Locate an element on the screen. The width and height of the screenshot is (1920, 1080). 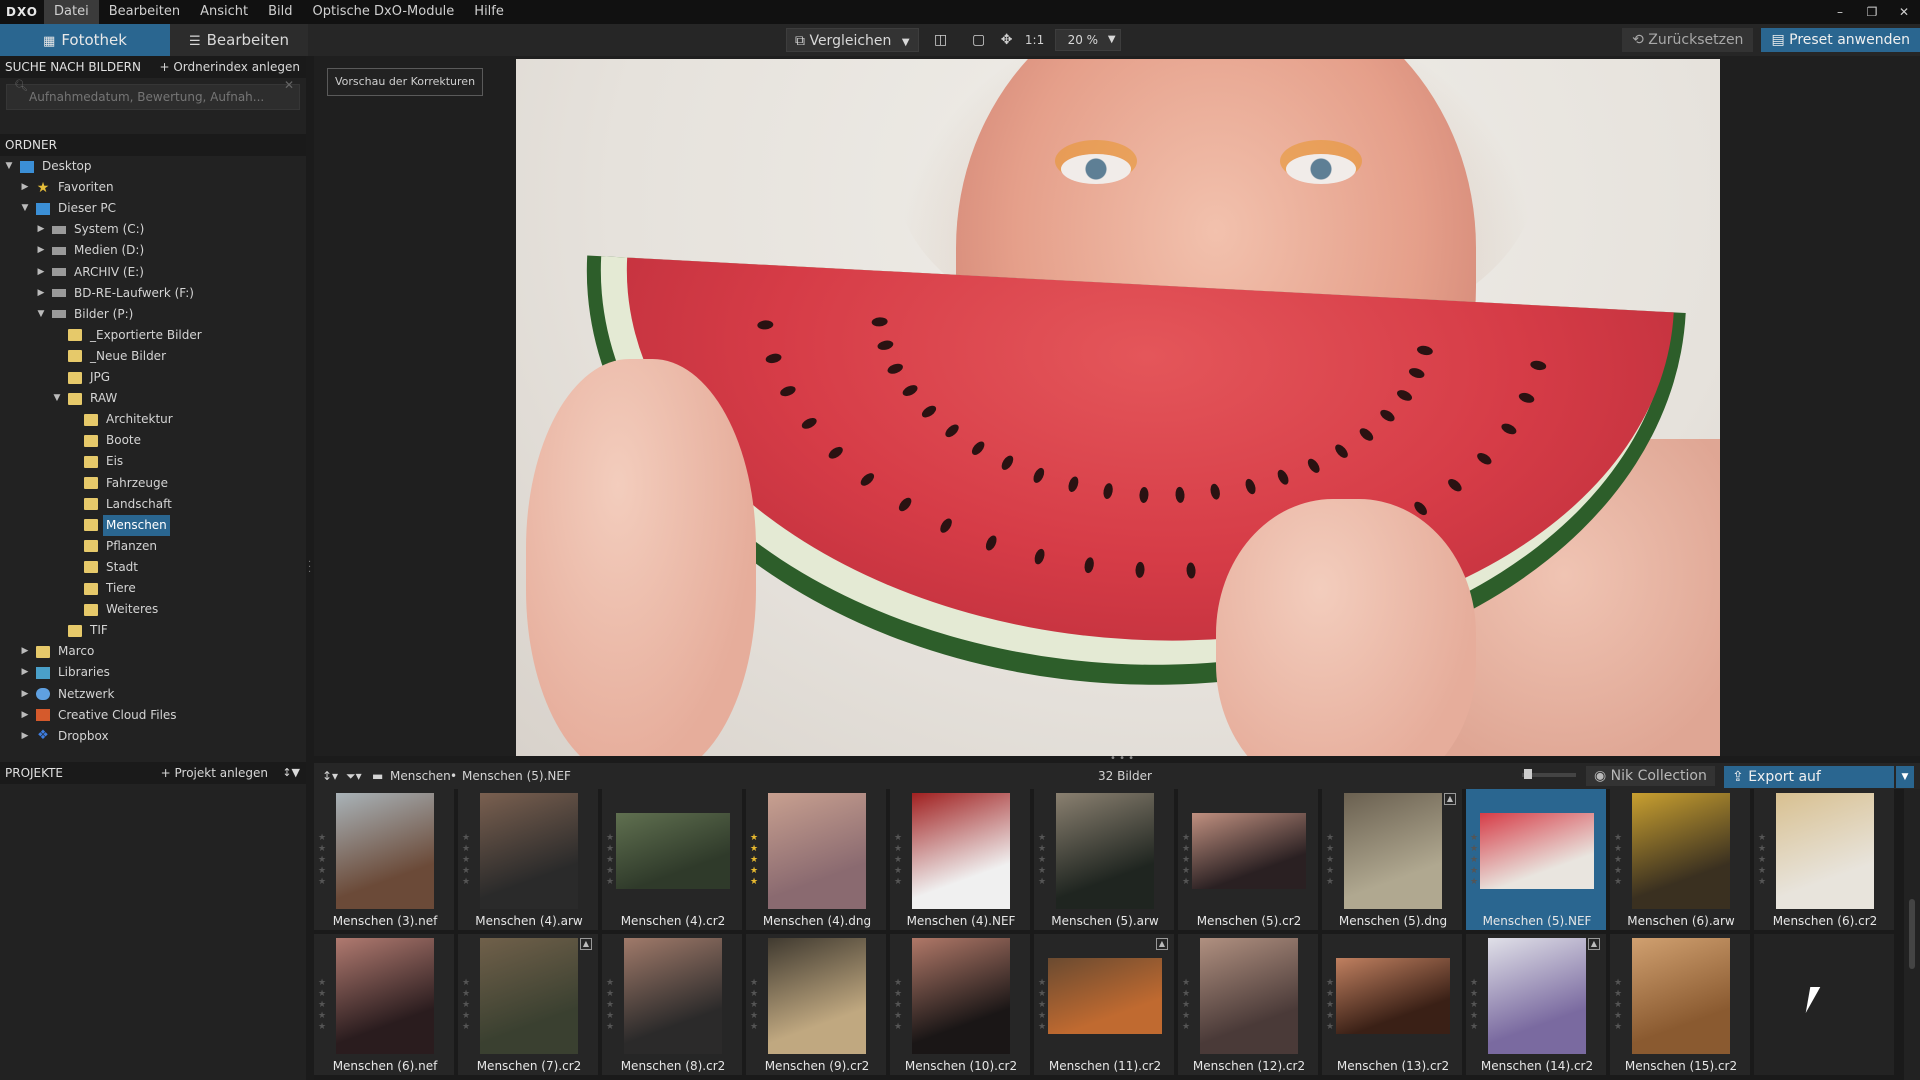
scrollbar-thumb is located at coordinates (1912, 934).